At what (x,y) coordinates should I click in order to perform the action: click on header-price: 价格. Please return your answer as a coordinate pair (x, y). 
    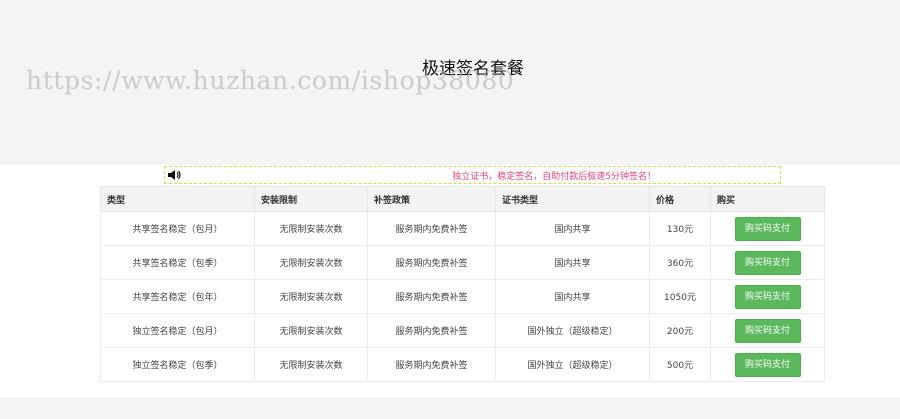
    Looking at the image, I should click on (680, 199).